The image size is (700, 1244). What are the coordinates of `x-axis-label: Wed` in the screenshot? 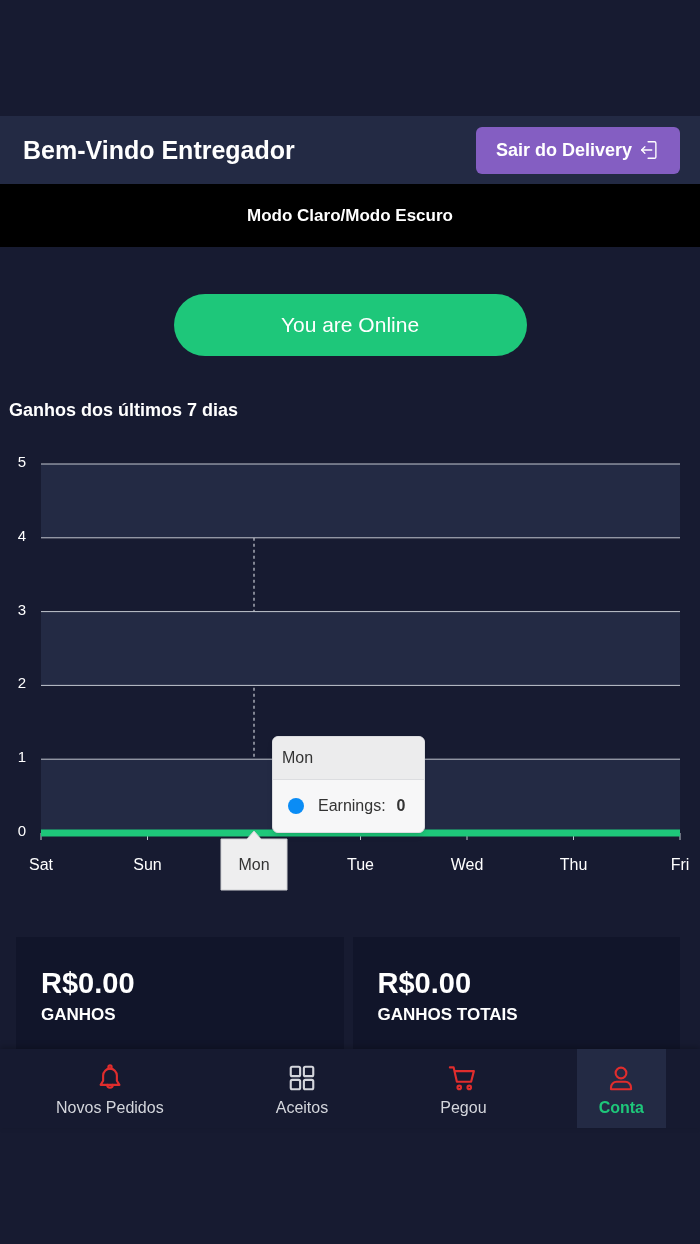 It's located at (467, 864).